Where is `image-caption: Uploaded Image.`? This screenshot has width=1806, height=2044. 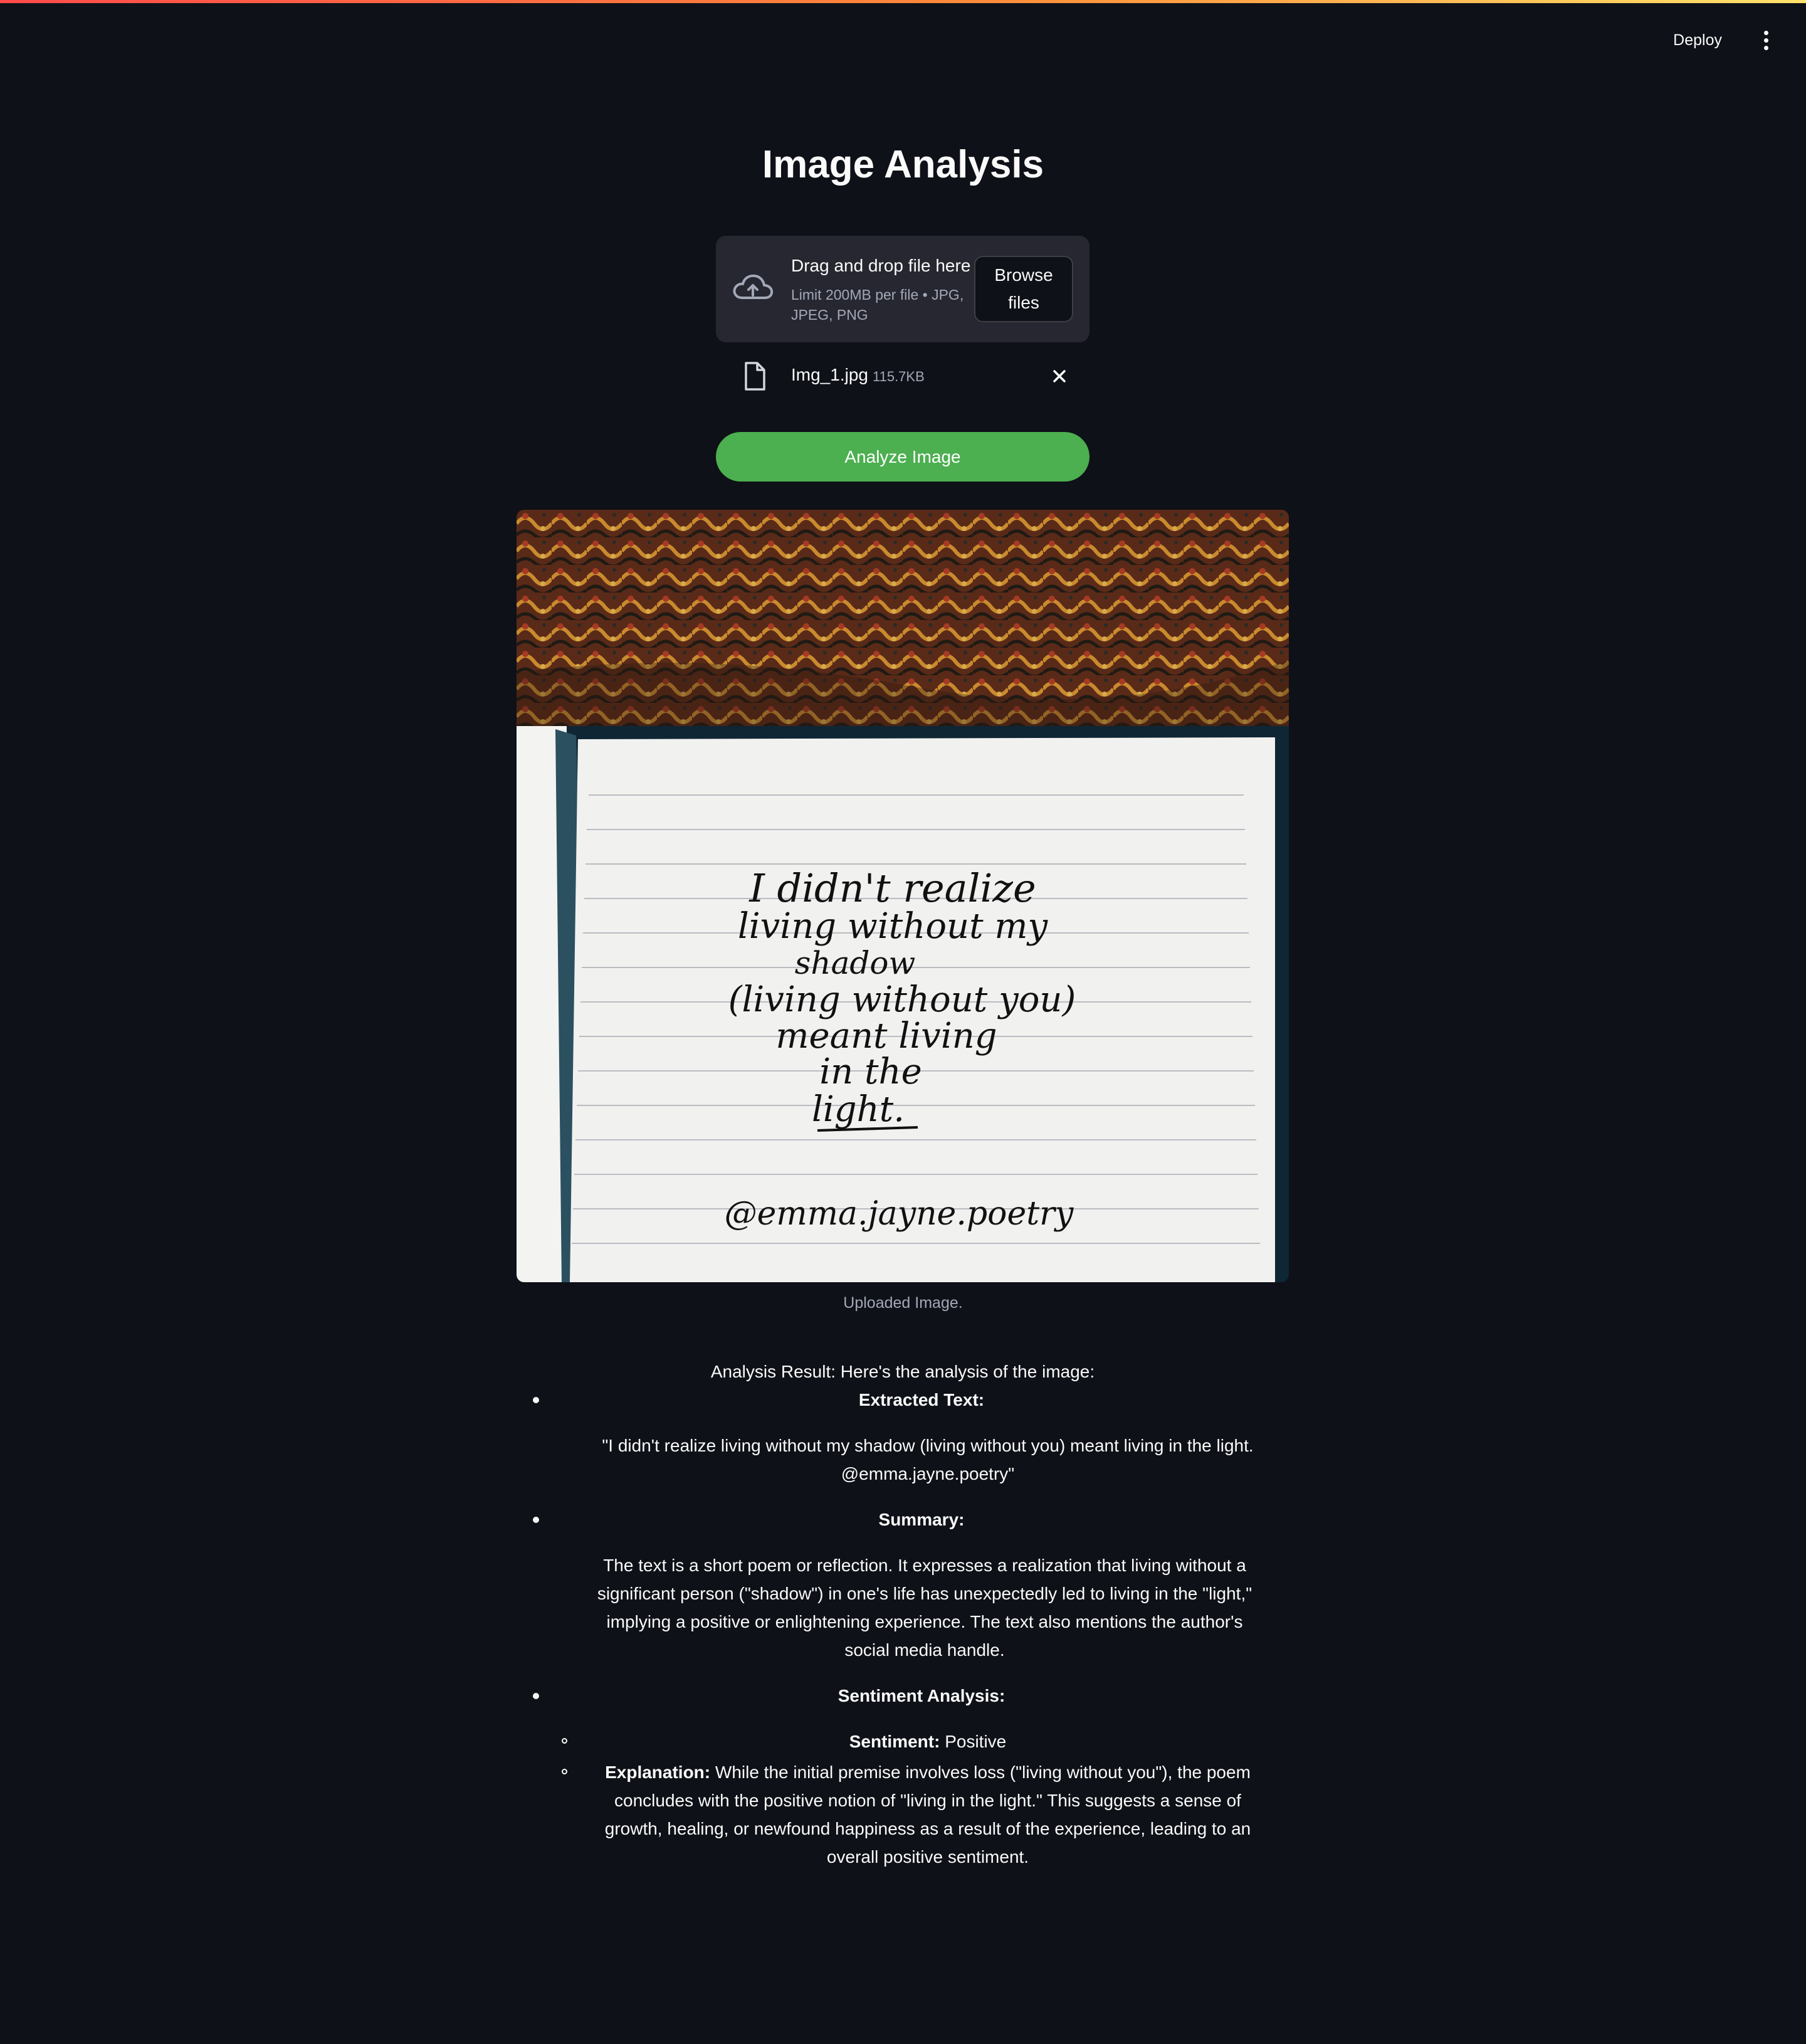
image-caption: Uploaded Image. is located at coordinates (903, 1303).